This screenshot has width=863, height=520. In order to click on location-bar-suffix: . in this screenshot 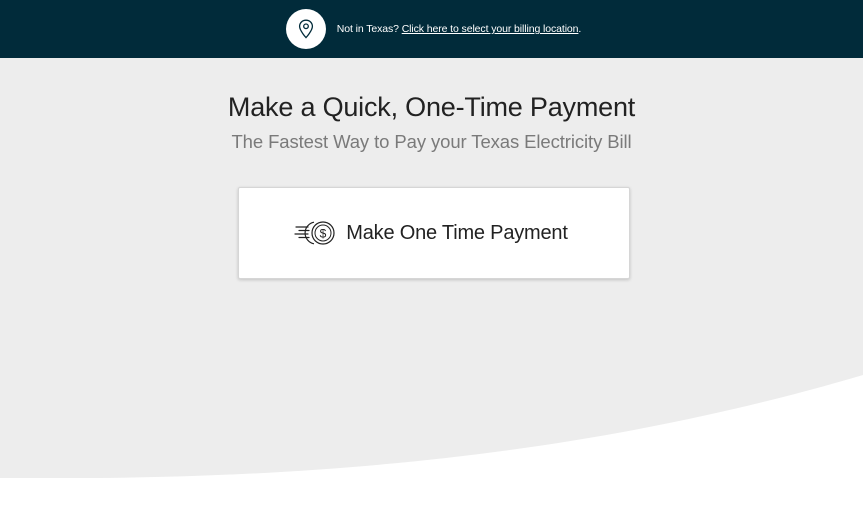, I will do `click(580, 29)`.